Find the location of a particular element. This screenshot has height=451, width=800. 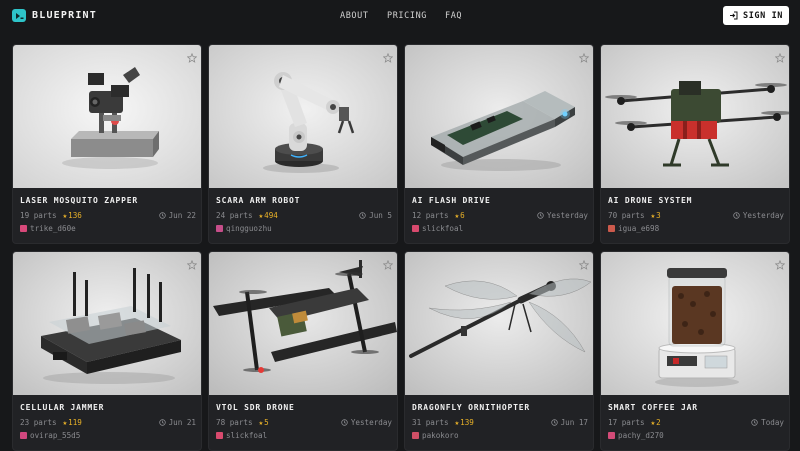

nav-link-about: ABOUT is located at coordinates (354, 16).